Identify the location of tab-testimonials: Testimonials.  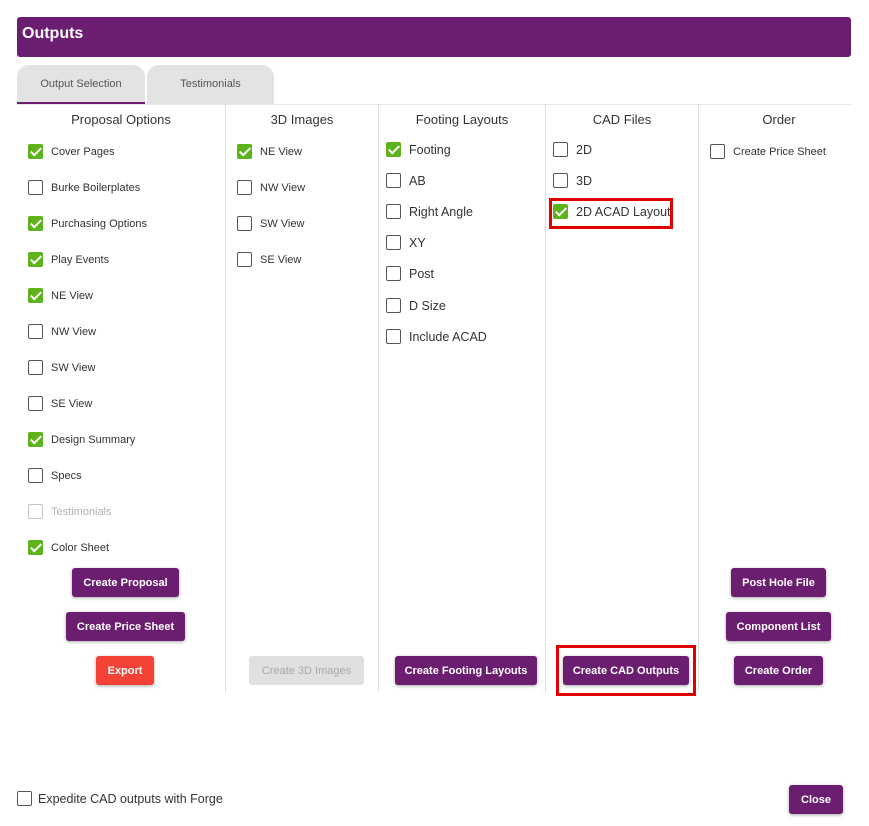
(210, 84).